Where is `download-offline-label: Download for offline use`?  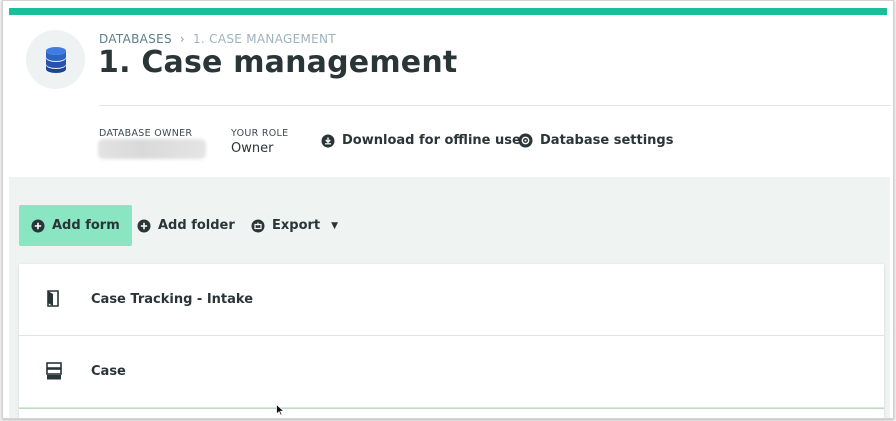 download-offline-label: Download for offline use is located at coordinates (431, 140).